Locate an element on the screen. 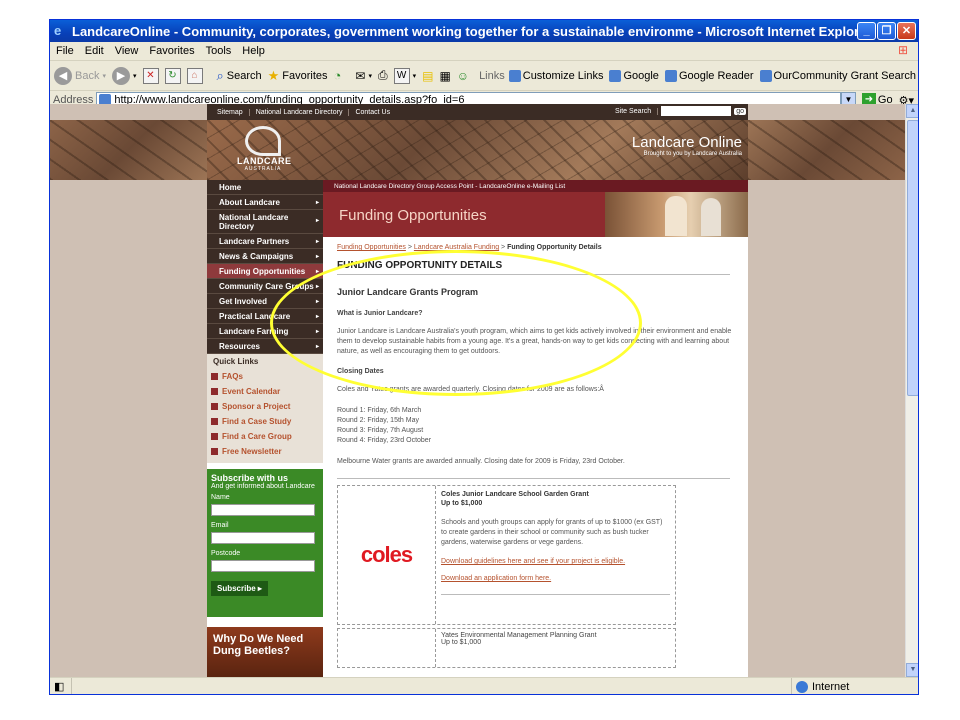 The height and width of the screenshot is (720, 960). forward-button: ▶ ▾ is located at coordinates (124, 75).